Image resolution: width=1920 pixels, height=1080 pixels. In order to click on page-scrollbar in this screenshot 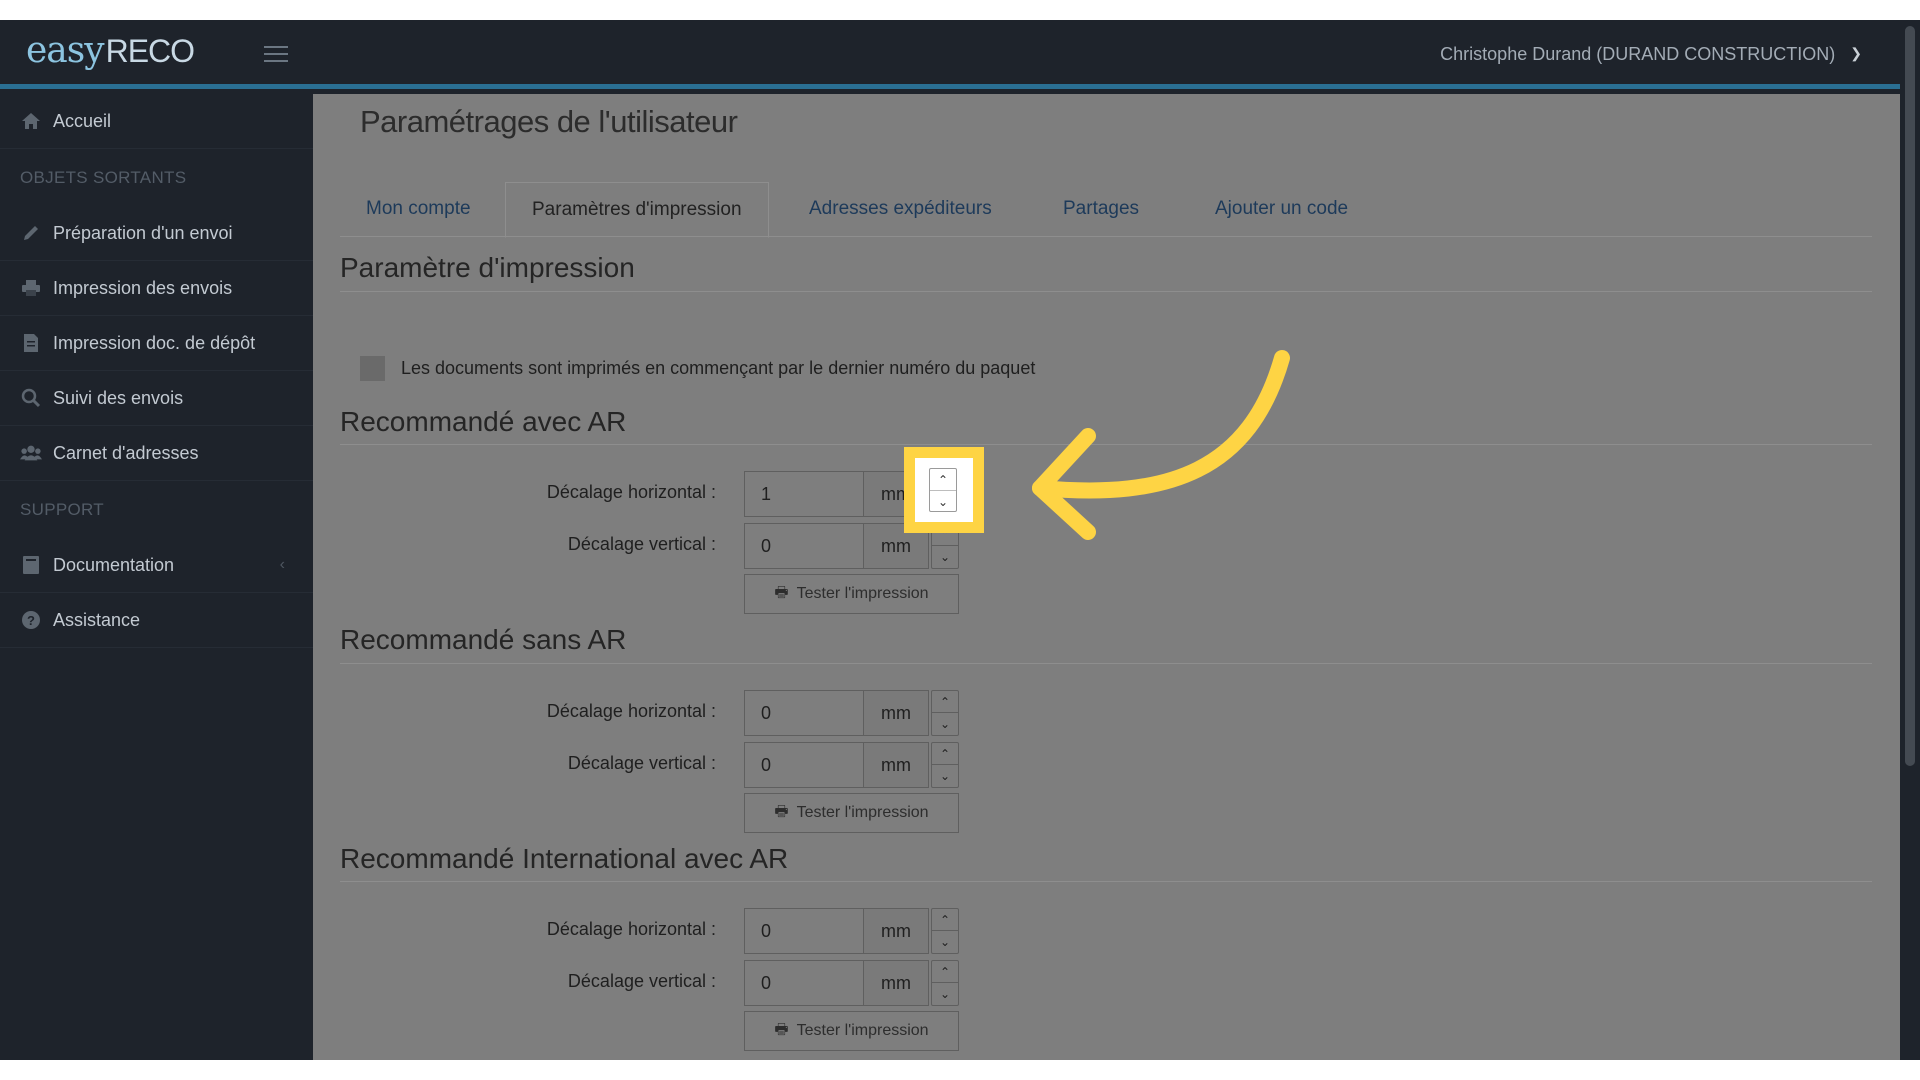, I will do `click(1910, 540)`.